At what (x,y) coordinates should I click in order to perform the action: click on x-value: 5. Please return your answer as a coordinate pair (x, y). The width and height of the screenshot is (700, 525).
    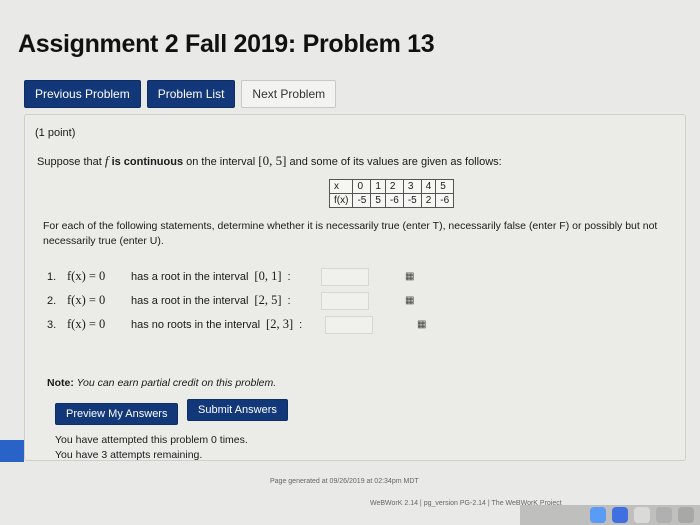
    Looking at the image, I should click on (445, 186).